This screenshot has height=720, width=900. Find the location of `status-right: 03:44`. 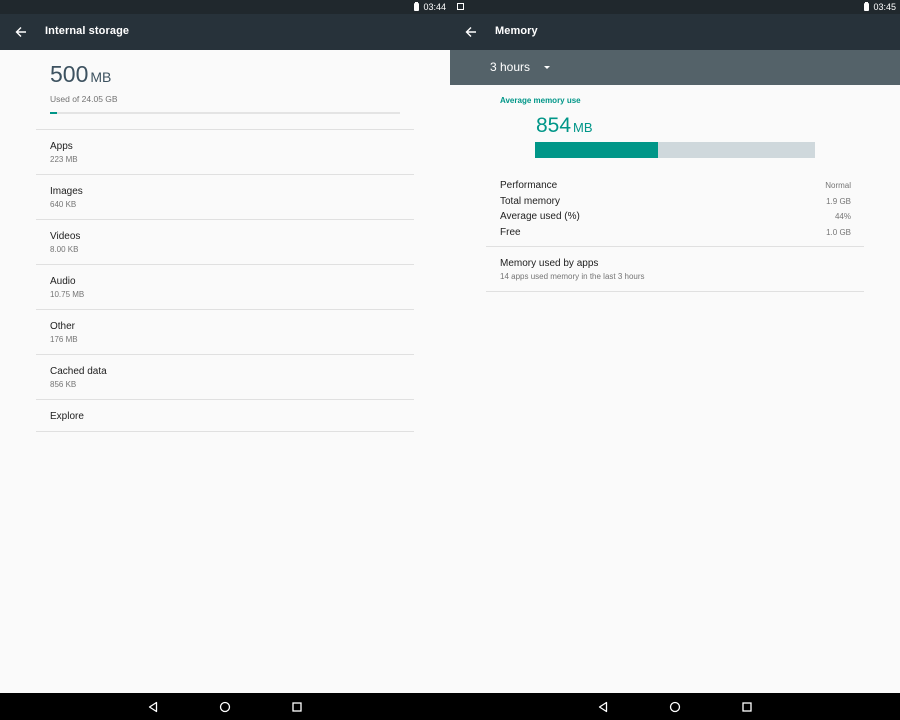

status-right: 03:44 is located at coordinates (430, 7).